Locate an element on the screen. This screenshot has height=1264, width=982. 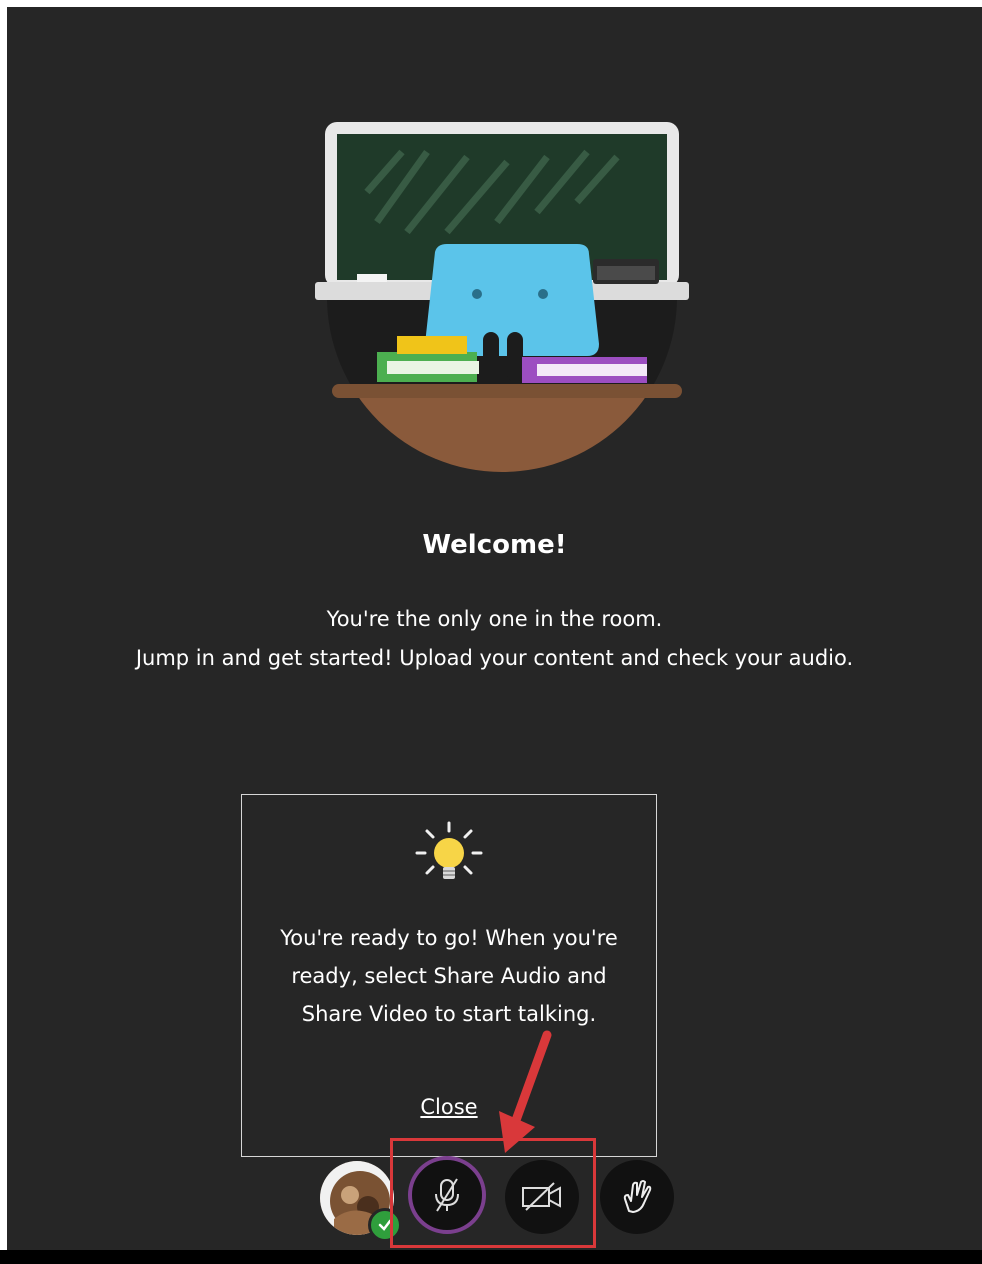
welcome-title: Welcome! is located at coordinates (494, 545).